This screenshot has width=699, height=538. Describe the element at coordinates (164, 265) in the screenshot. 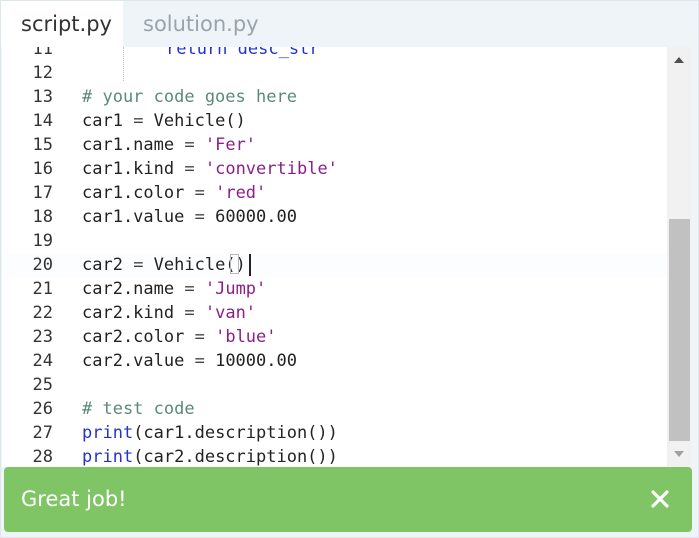

I see `line-code: car2 = Vehicle()` at that location.